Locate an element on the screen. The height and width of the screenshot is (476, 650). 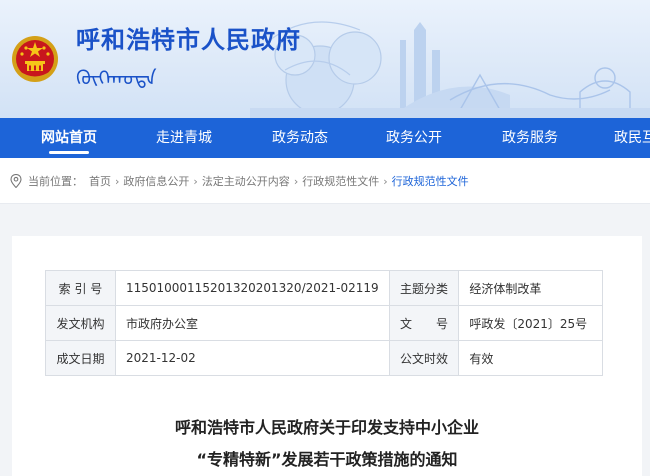
main-nav: 网站首页 走进青城 政务动态 政务公开 政务服务 政民互 is located at coordinates (325, 138).